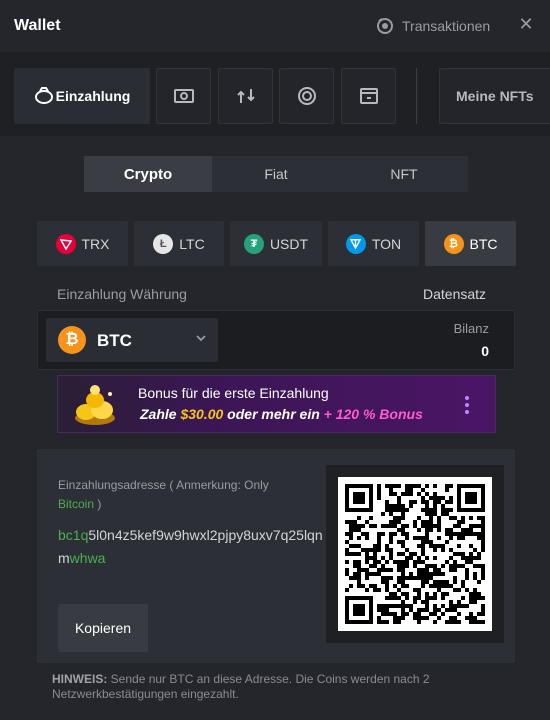 The height and width of the screenshot is (720, 550). I want to click on vault-icon, so click(368, 96).